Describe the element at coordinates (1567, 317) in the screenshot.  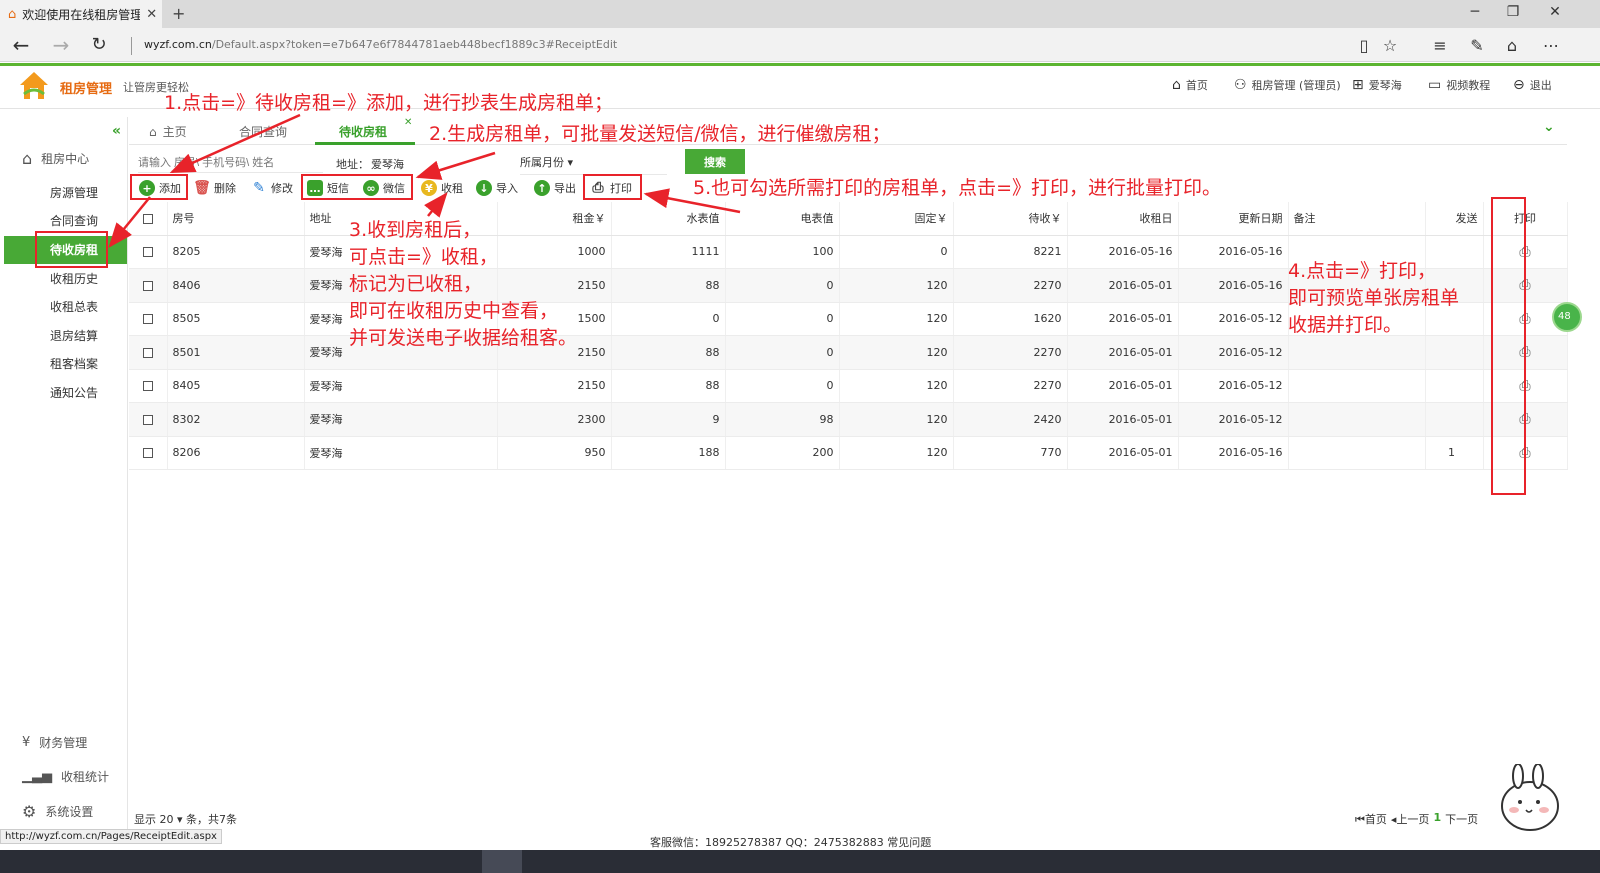
I see `side-float-badge: 48` at that location.